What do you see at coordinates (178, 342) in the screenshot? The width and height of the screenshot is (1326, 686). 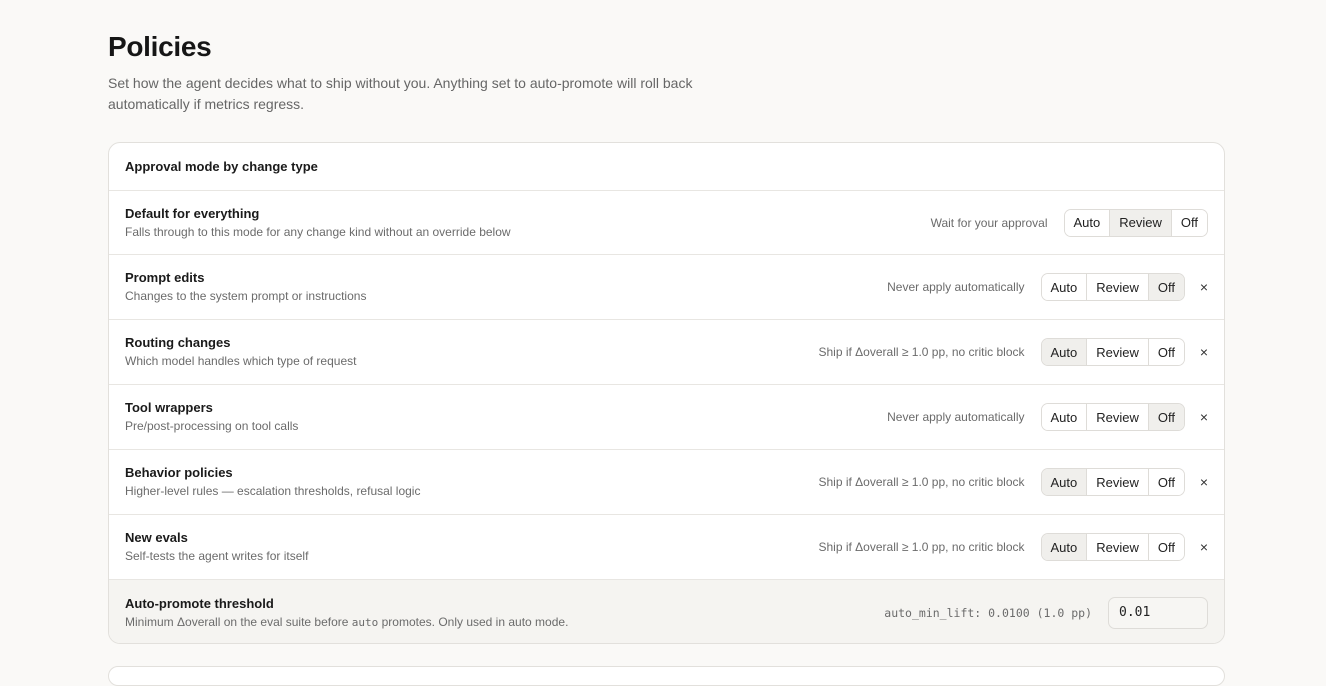 I see `row-title: Routing changes` at bounding box center [178, 342].